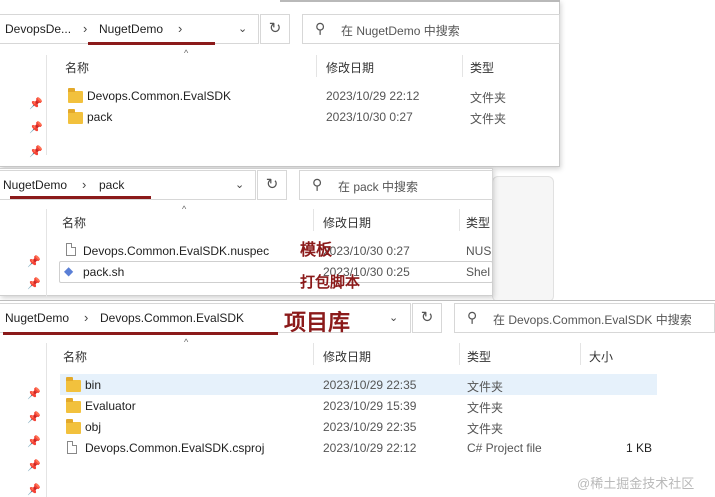 This screenshot has width=715, height=497. What do you see at coordinates (636, 483) in the screenshot?
I see `watermark: @稀土掘金技术社区` at bounding box center [636, 483].